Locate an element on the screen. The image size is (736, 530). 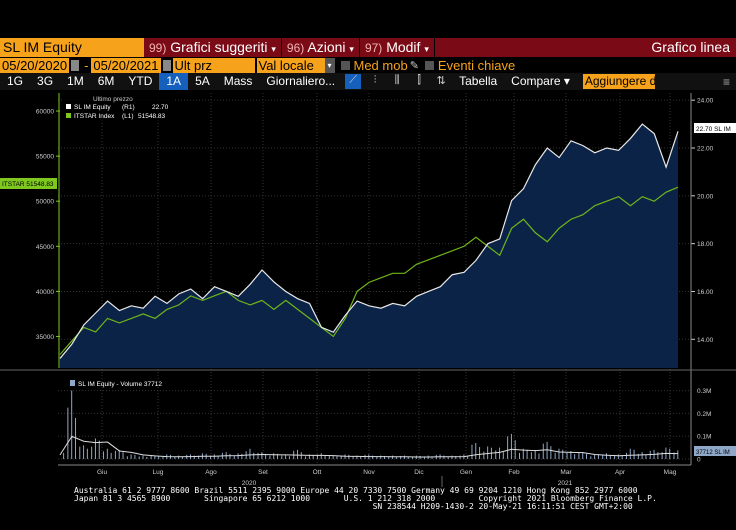
moving-average-checkbox is located at coordinates (345, 65).